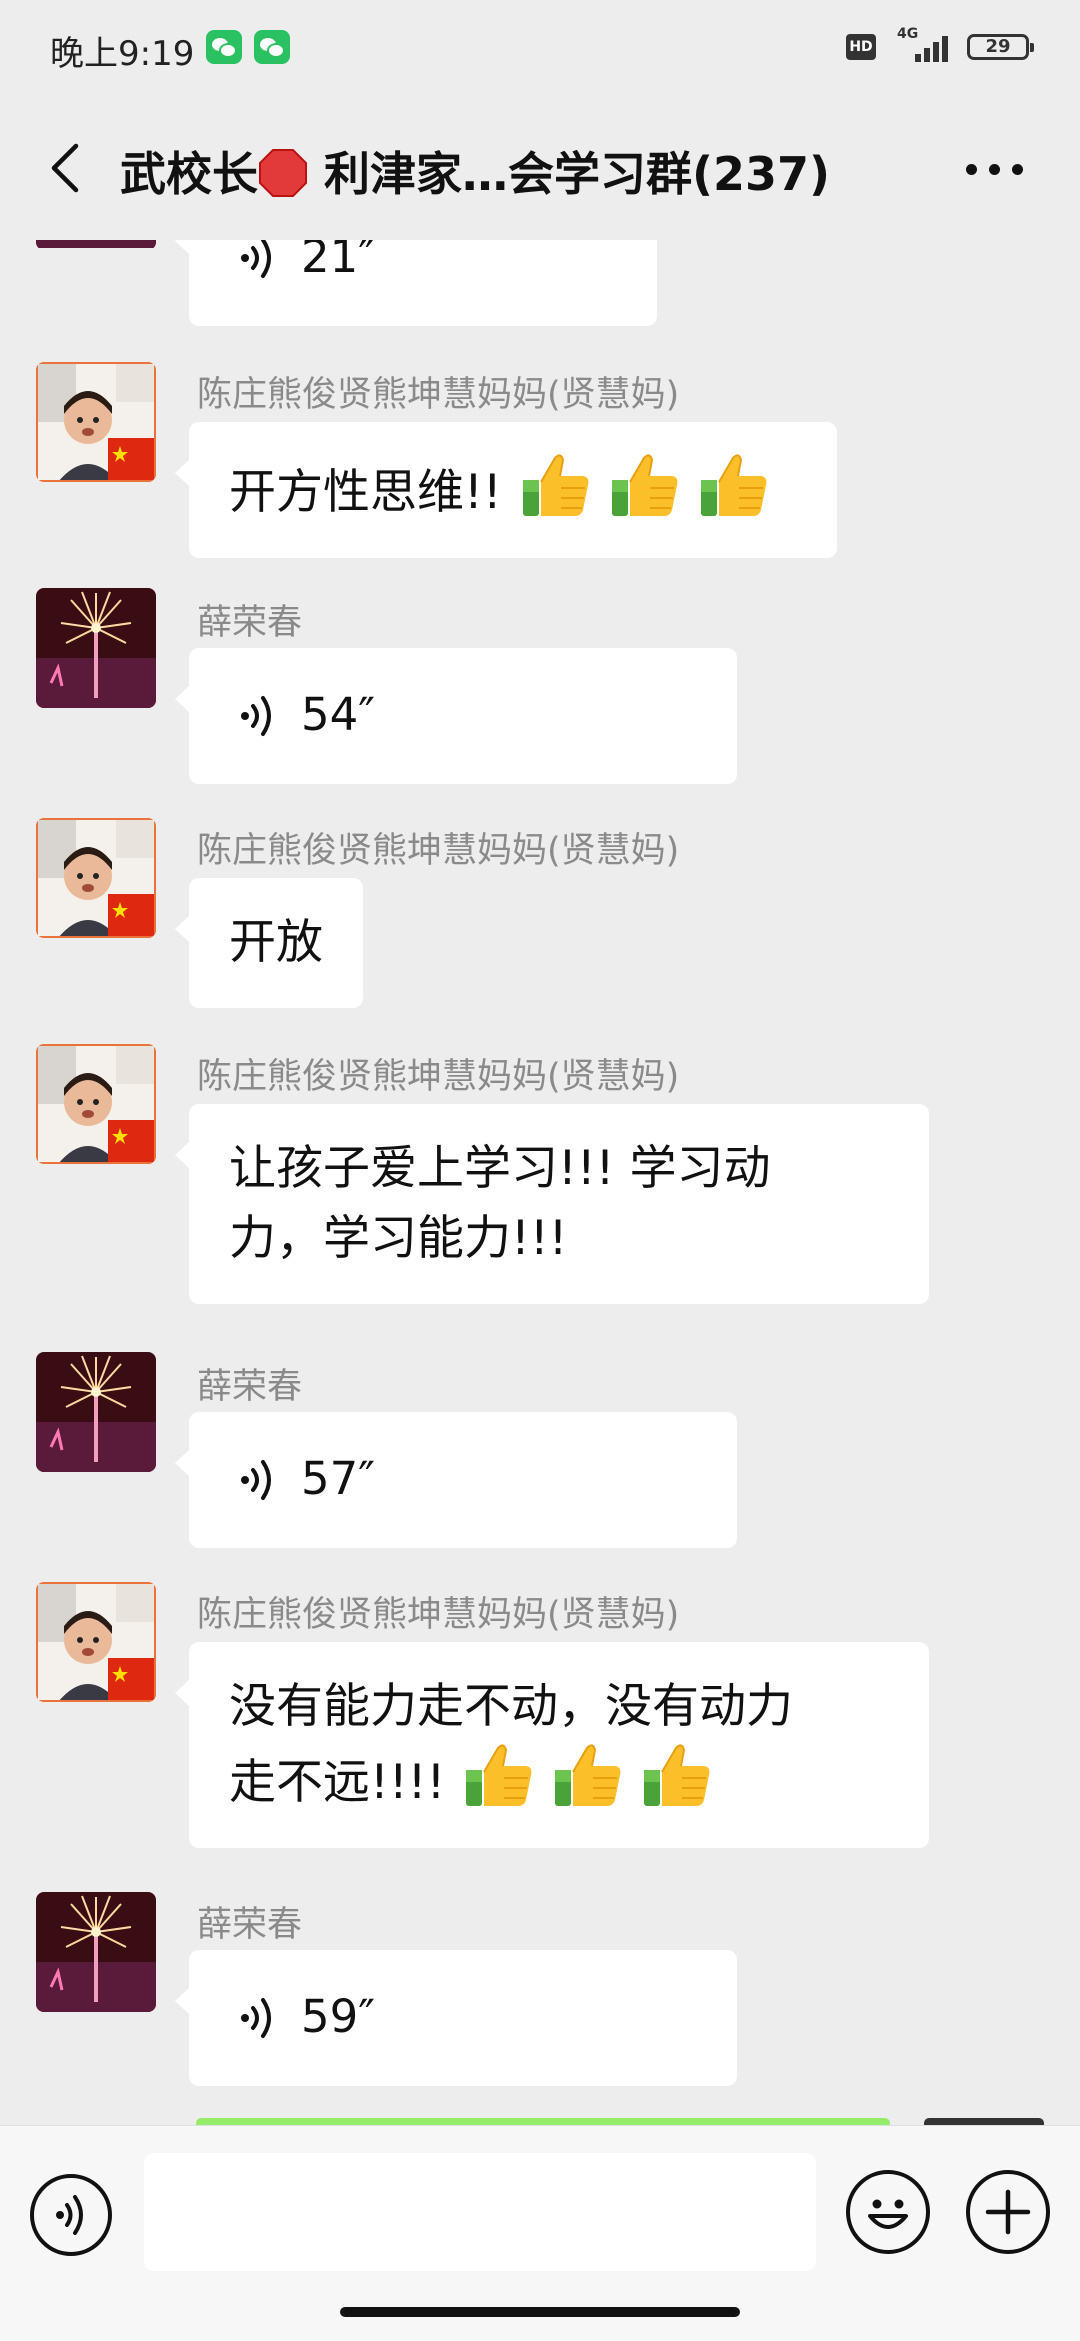 This screenshot has width=1080, height=2341. I want to click on chat-header: 武校长 利津家…会学习群(237), so click(540, 168).